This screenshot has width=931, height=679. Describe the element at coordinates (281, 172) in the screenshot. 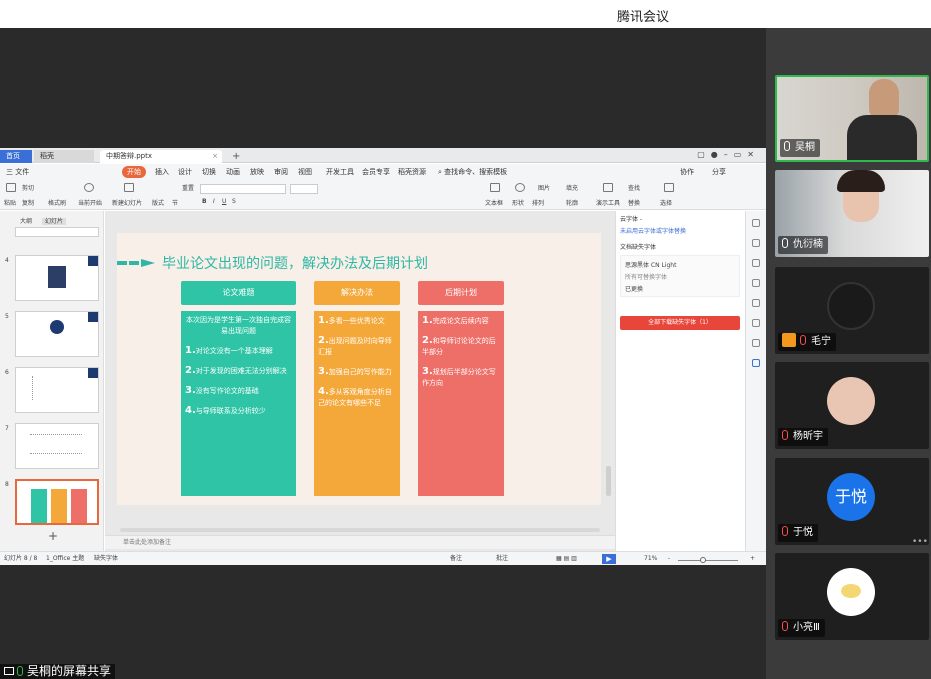

I see `menu-review: 审阅` at that location.